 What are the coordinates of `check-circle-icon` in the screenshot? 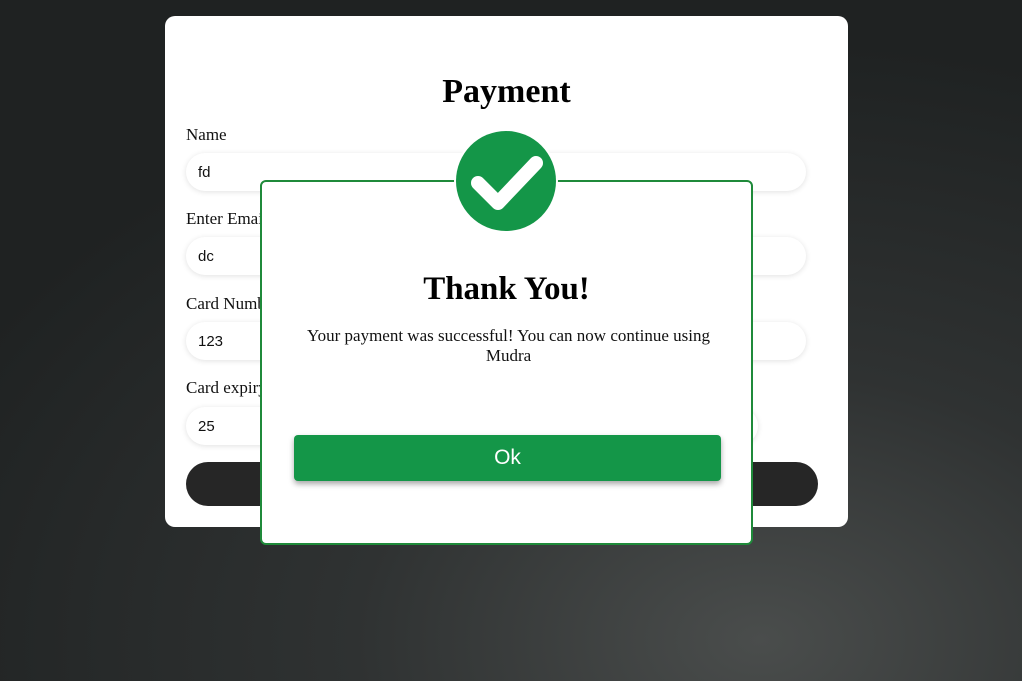 It's located at (506, 181).